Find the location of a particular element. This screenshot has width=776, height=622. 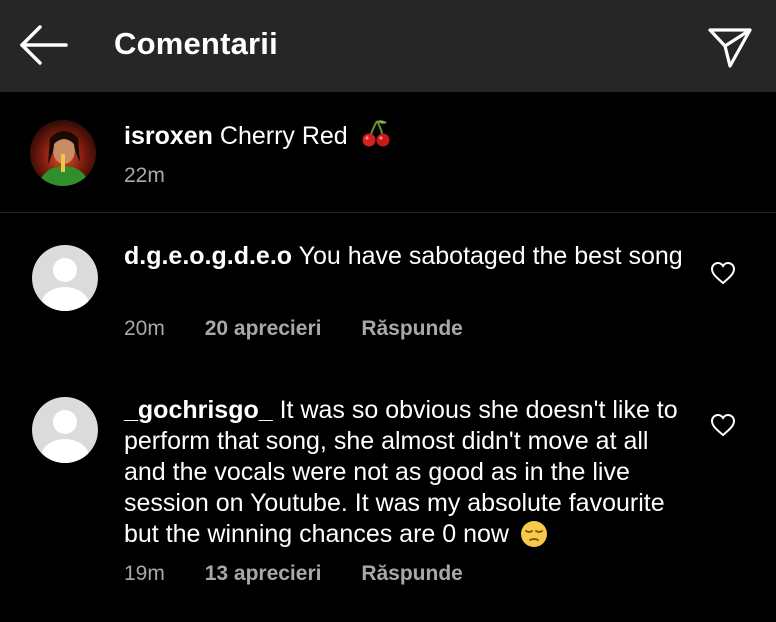

caption-text: isroxen Cherry Red is located at coordinates (257, 137).